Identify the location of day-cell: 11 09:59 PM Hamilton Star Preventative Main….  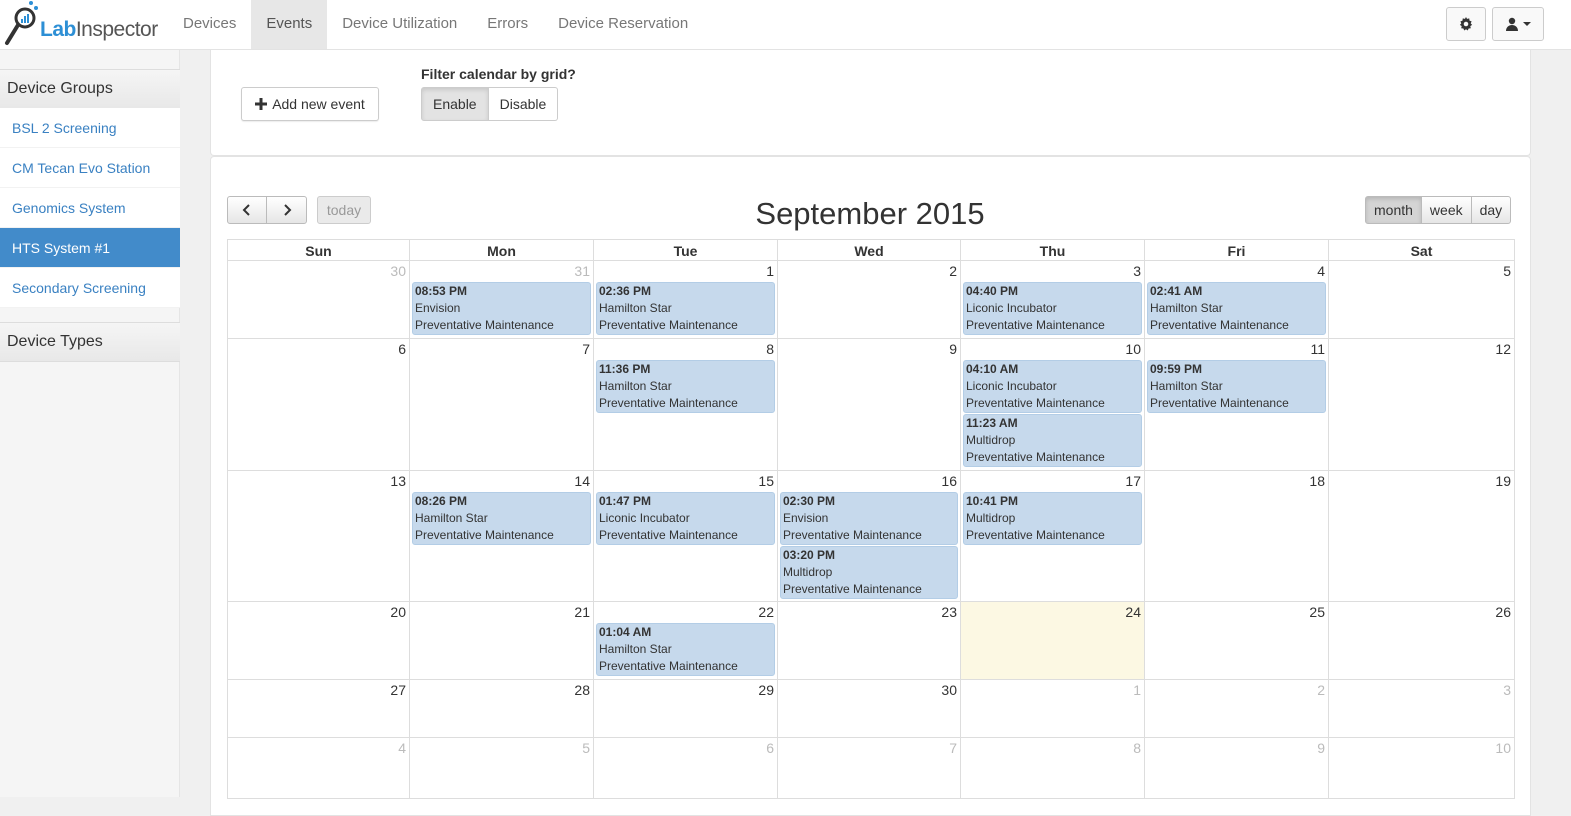
(1237, 405).